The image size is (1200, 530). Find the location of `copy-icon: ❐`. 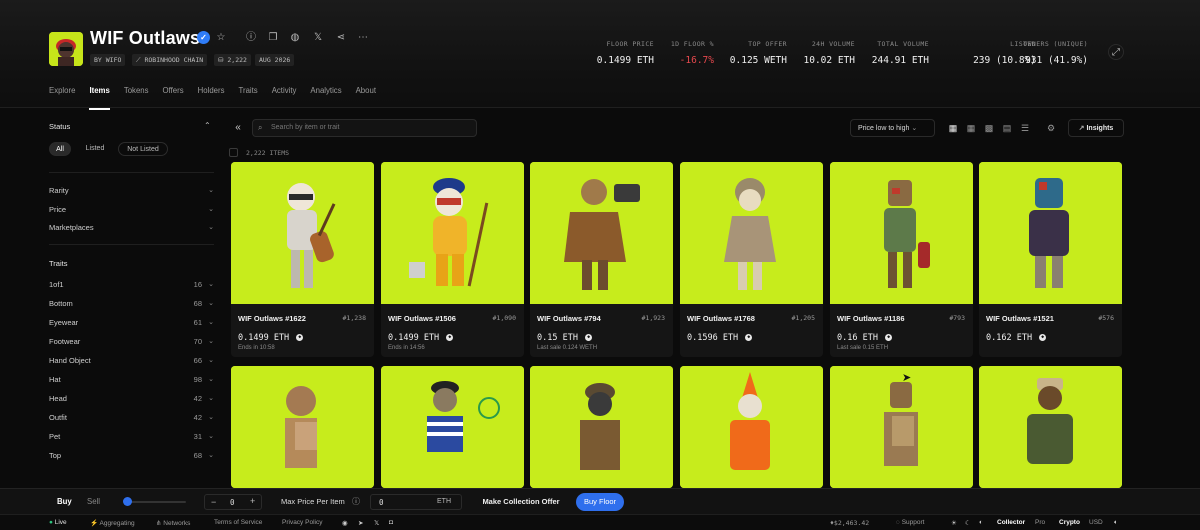

copy-icon: ❐ is located at coordinates (273, 38).